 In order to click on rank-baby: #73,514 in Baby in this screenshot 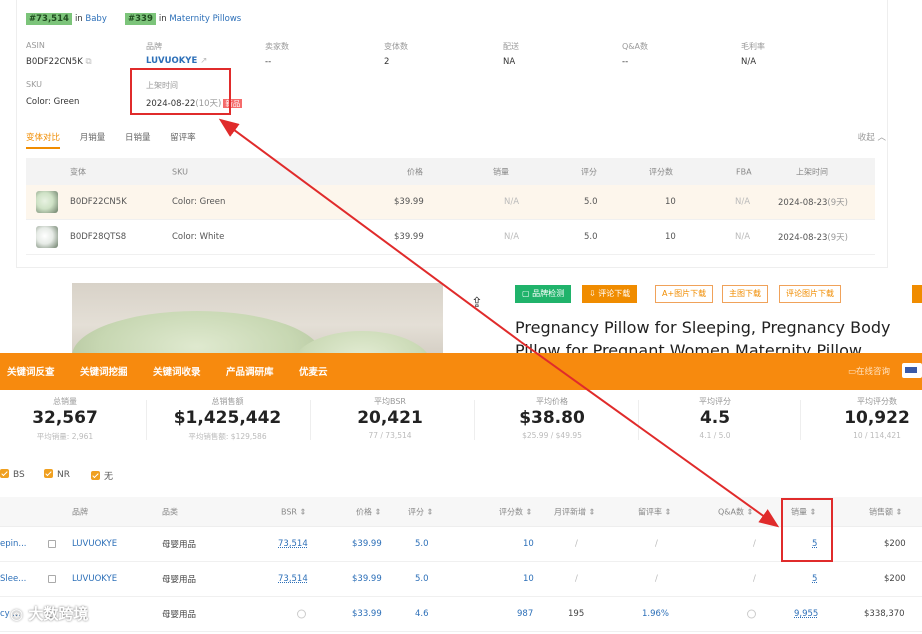, I will do `click(66, 19)`.